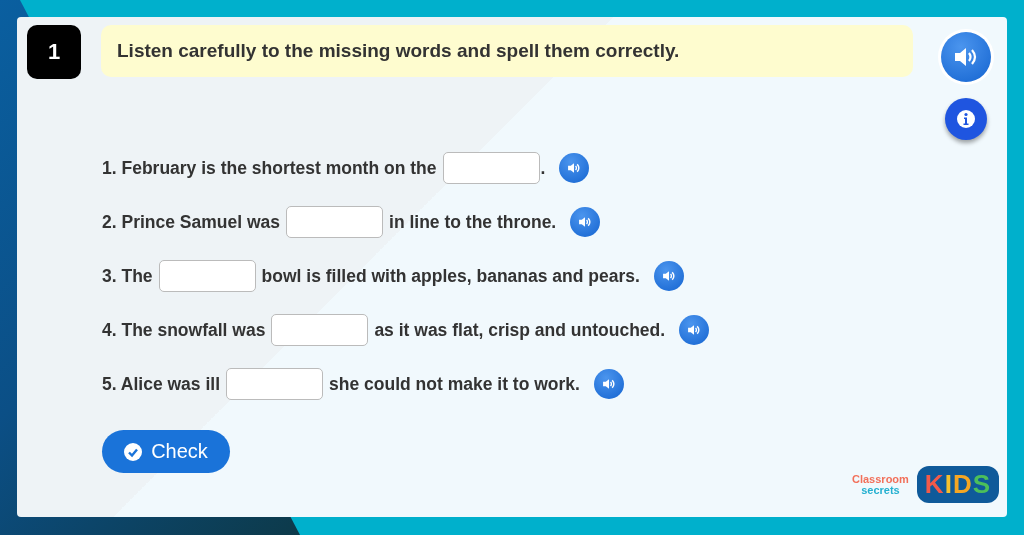 This screenshot has width=1024, height=535. Describe the element at coordinates (133, 451) in the screenshot. I see `check-icon` at that location.